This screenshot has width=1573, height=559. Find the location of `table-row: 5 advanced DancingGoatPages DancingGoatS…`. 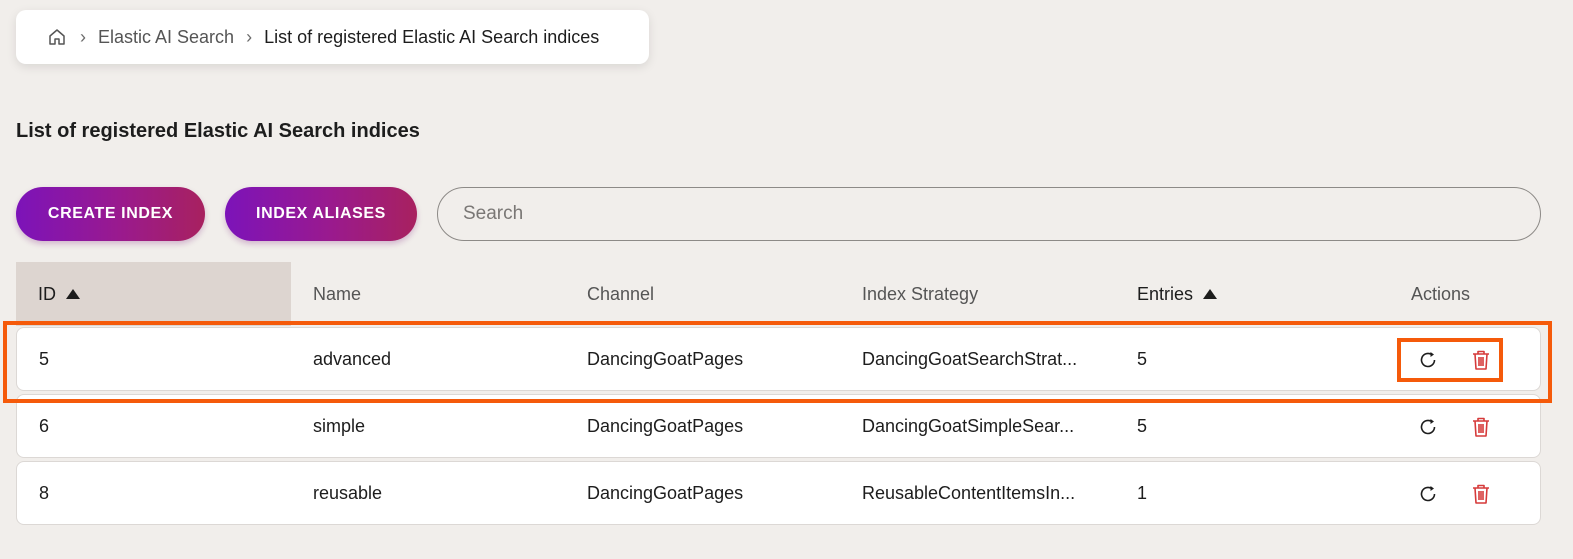

table-row: 5 advanced DancingGoatPages DancingGoatS… is located at coordinates (778, 359).